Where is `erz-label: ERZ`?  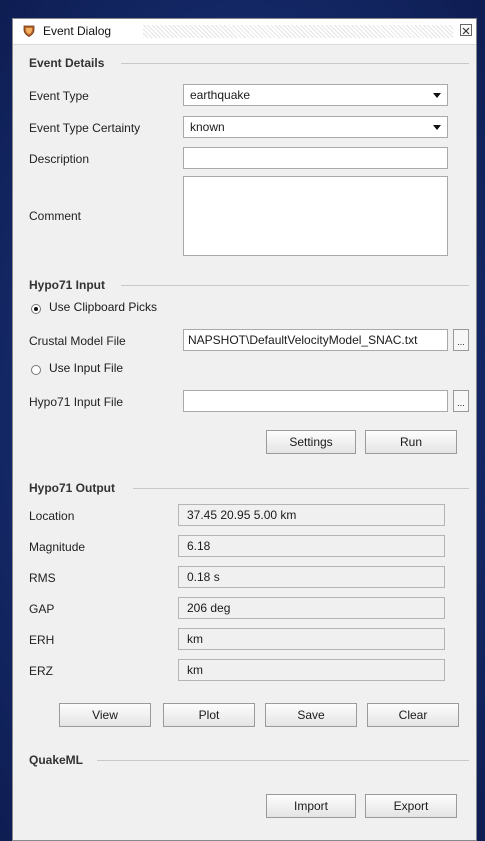
erz-label: ERZ is located at coordinates (41, 671).